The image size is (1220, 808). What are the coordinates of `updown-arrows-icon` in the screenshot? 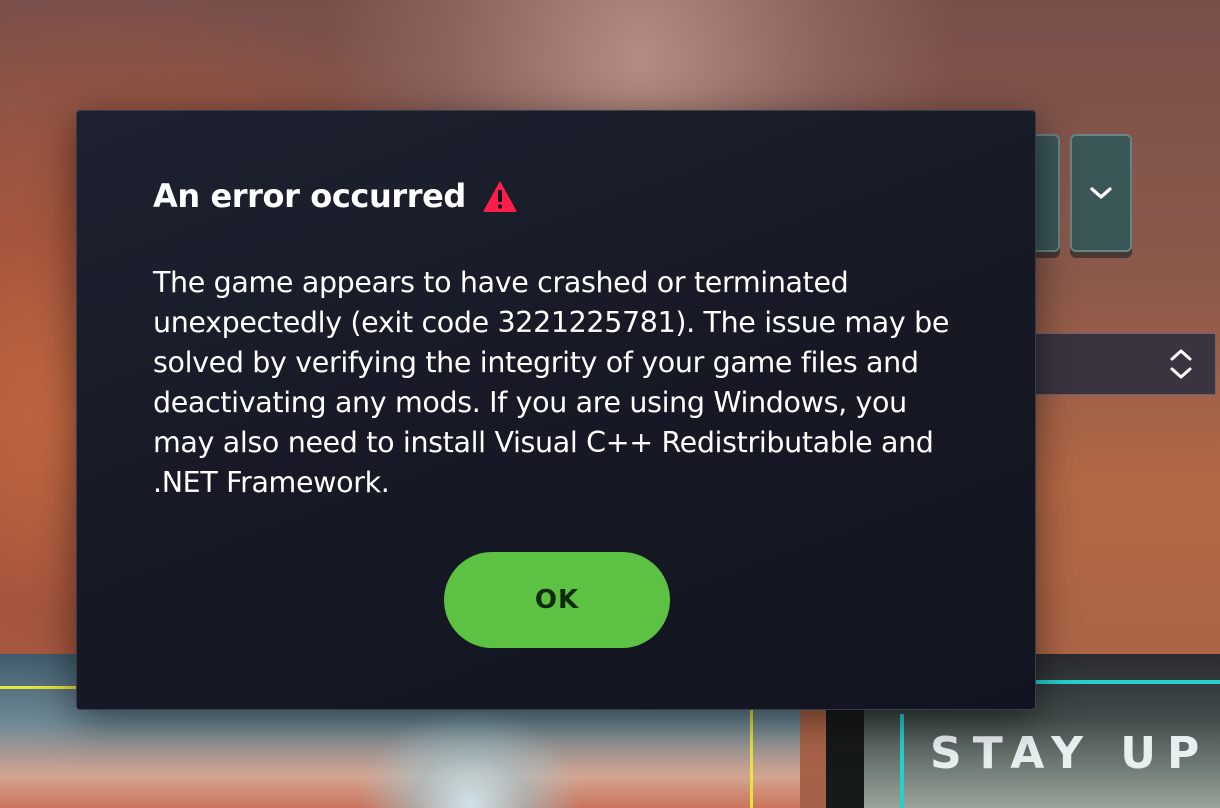 It's located at (1181, 364).